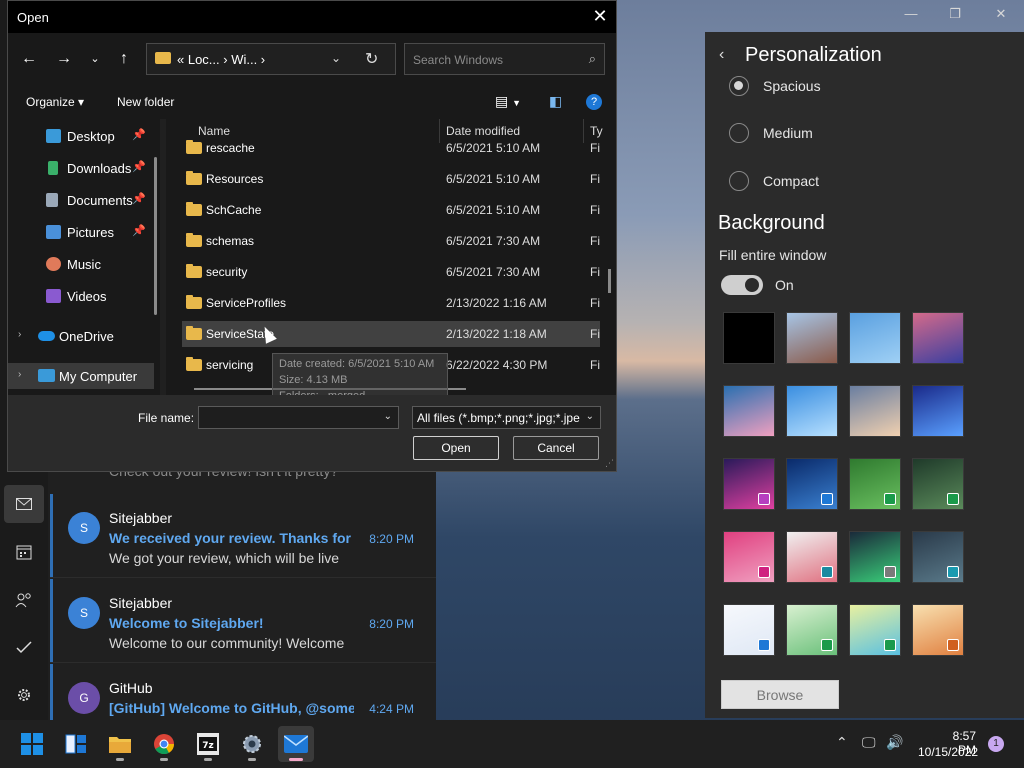 This screenshot has width=1024, height=768. Describe the element at coordinates (780, 694) in the screenshot. I see `browse-button: Browse` at that location.